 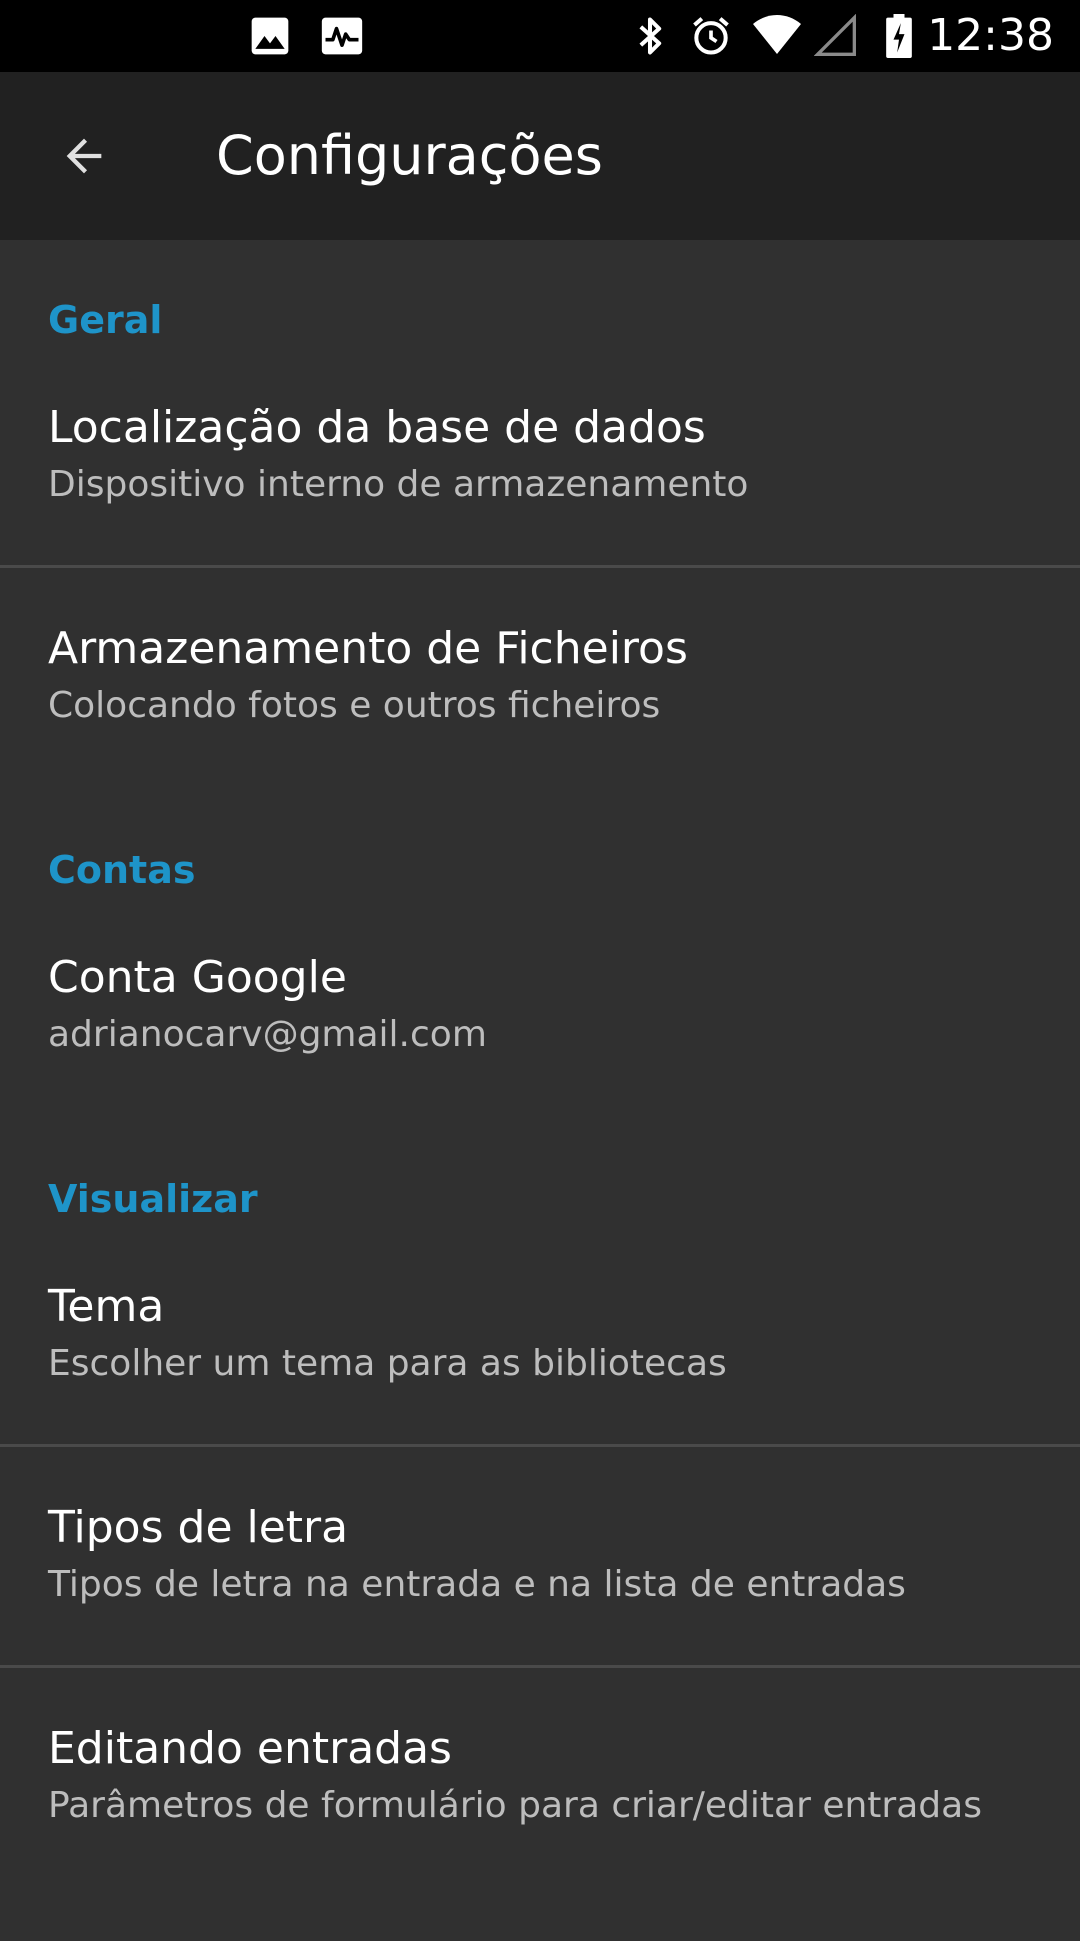 What do you see at coordinates (368, 648) in the screenshot?
I see `pref-title: Armazenamento de Ficheiros` at bounding box center [368, 648].